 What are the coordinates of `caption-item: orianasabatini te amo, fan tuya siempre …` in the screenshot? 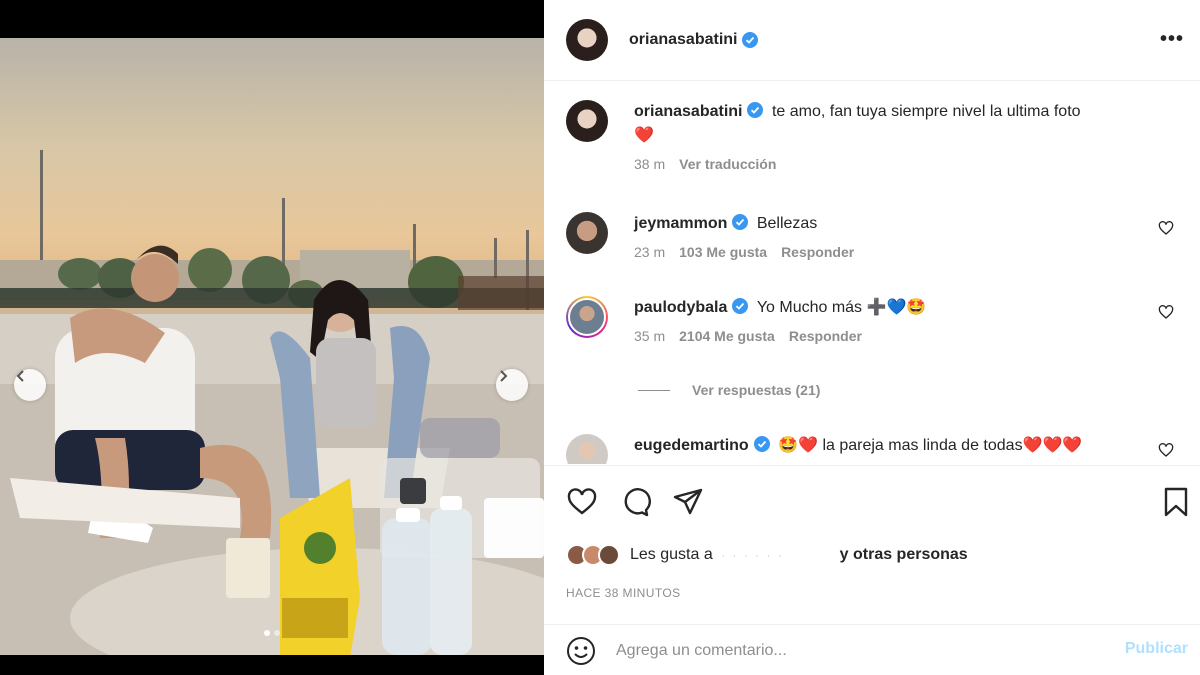 It's located at (872, 136).